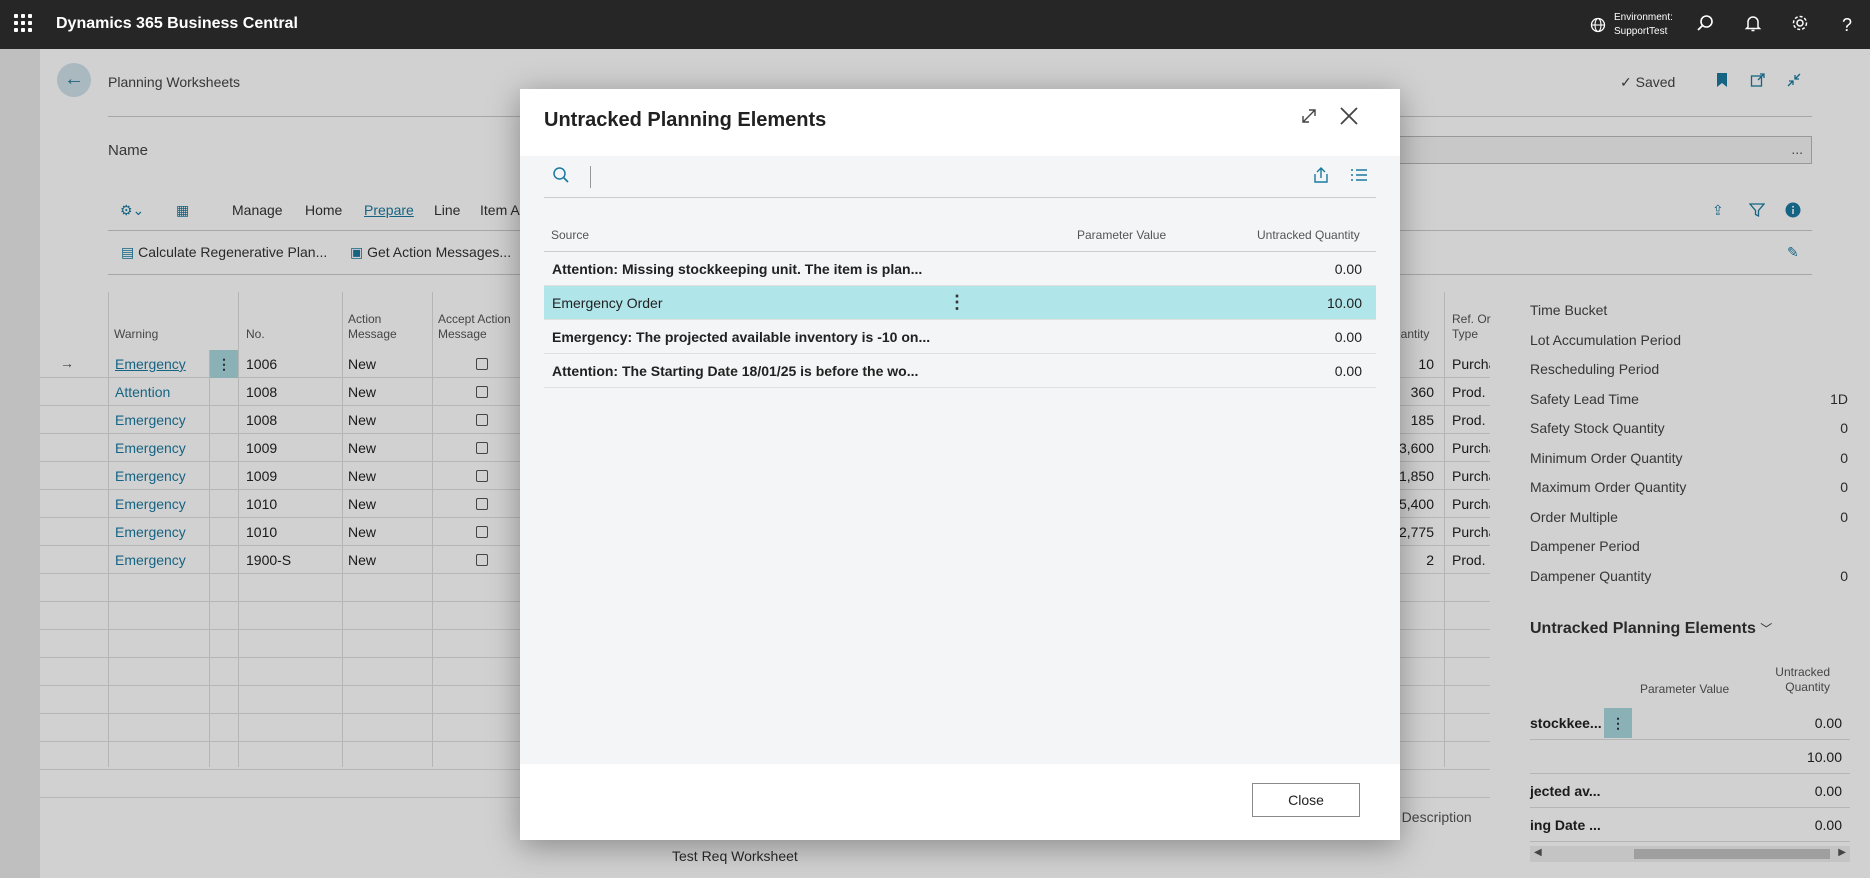 The image size is (1870, 878). I want to click on environment-indicator: Environment: SupportTest, so click(1631, 25).